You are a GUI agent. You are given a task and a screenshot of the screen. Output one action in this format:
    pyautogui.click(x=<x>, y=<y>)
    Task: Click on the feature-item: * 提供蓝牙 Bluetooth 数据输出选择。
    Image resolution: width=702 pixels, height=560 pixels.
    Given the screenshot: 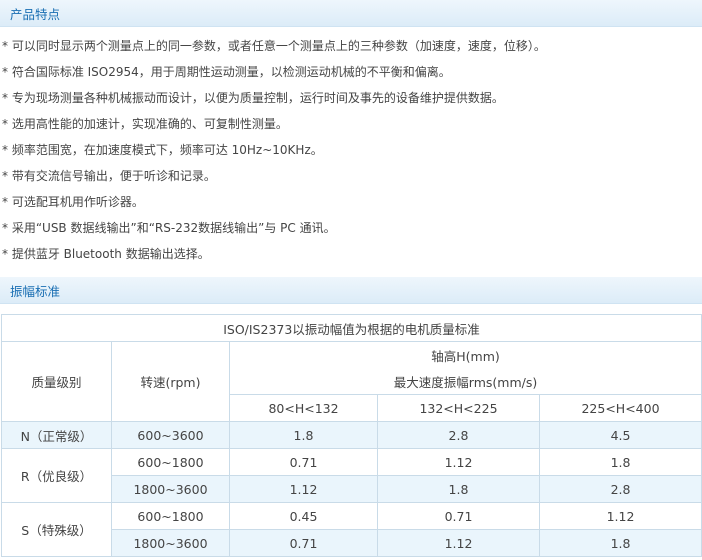 What is the action you would take?
    pyautogui.click(x=106, y=254)
    